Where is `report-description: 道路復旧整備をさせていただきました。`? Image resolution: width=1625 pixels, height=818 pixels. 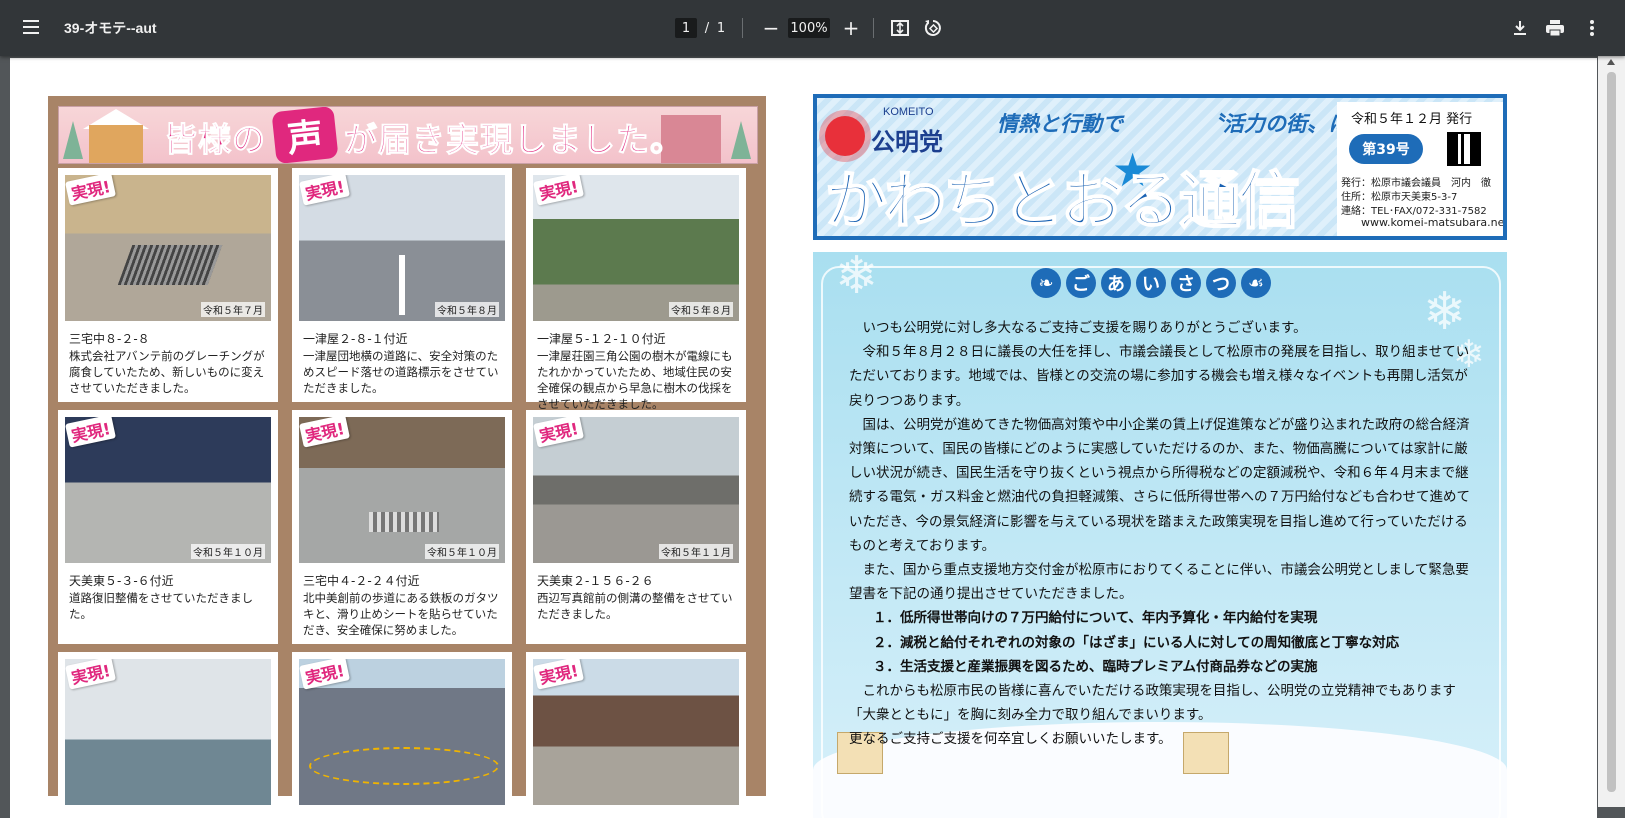
report-description: 道路復旧整備をさせていただきました。 is located at coordinates (161, 606).